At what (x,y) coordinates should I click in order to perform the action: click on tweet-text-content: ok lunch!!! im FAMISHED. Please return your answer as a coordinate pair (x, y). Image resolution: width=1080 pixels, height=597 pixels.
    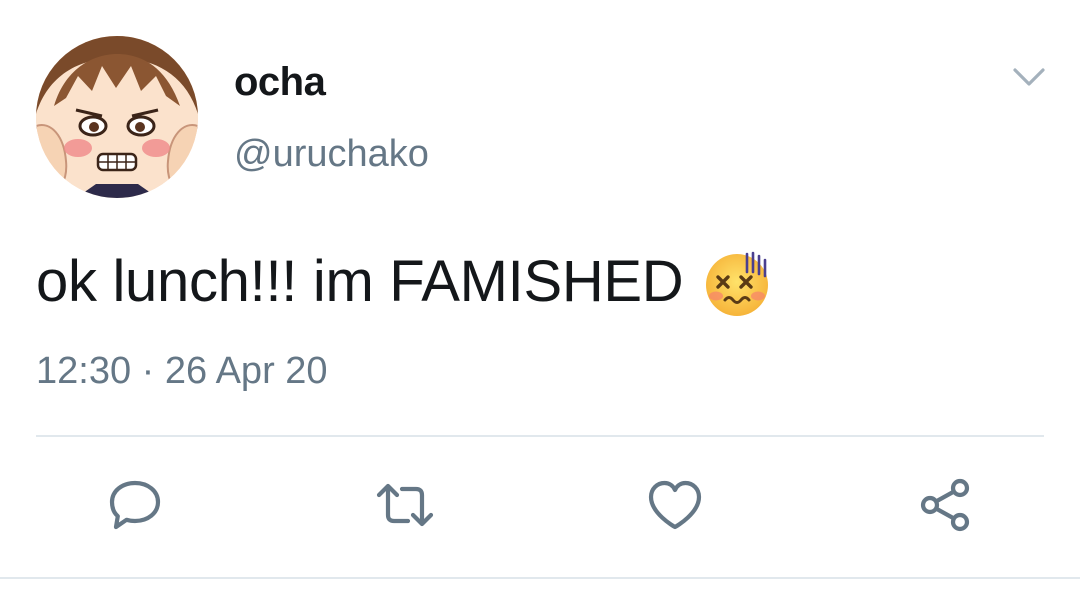
    Looking at the image, I should click on (360, 281).